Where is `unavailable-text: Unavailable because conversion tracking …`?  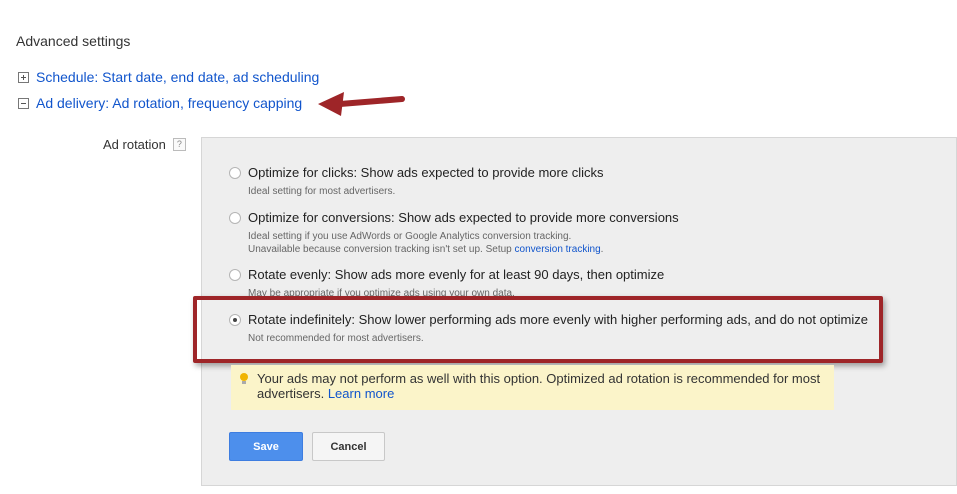 unavailable-text: Unavailable because conversion tracking … is located at coordinates (380, 249).